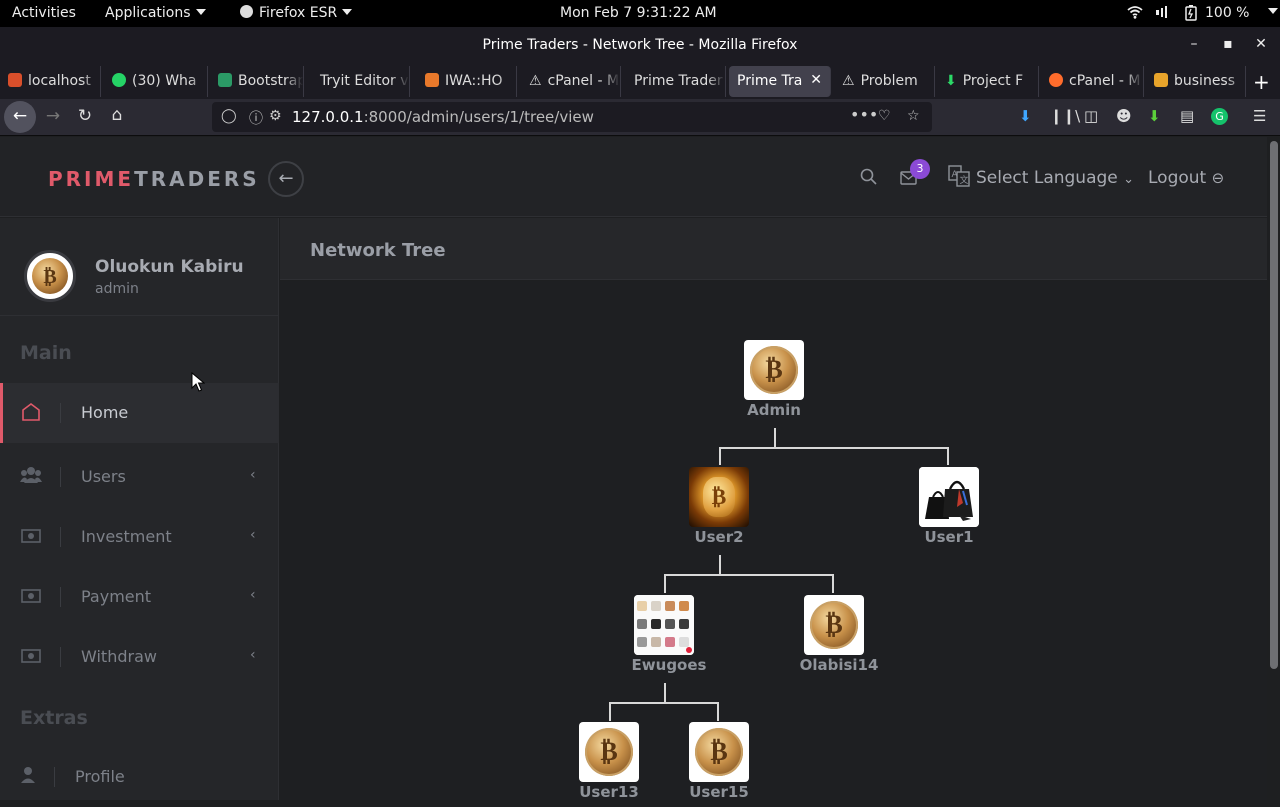 The image size is (1280, 807). I want to click on tab: Tryit Editor v, so click(358, 81).